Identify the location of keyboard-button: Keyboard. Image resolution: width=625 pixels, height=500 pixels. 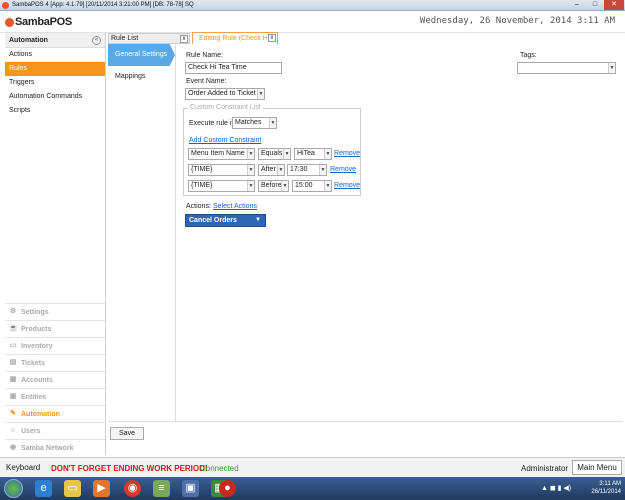
(23, 467).